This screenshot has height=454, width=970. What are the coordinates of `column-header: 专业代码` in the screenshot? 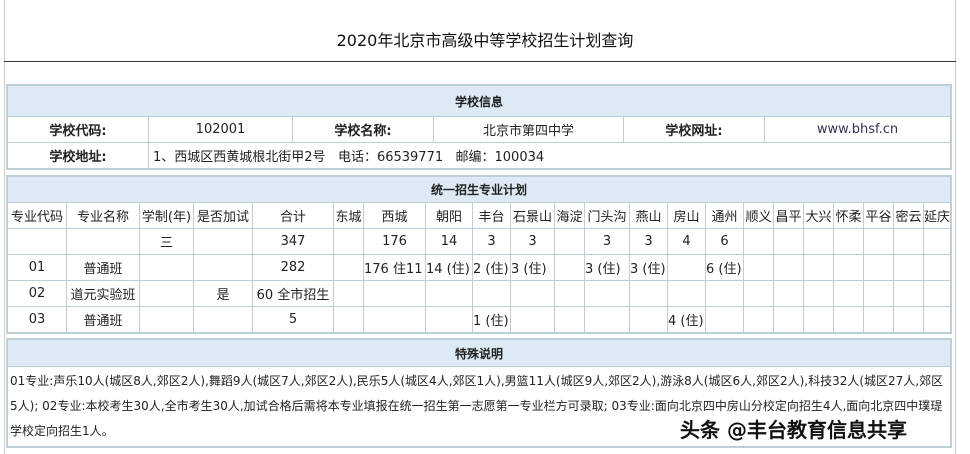 It's located at (37, 215).